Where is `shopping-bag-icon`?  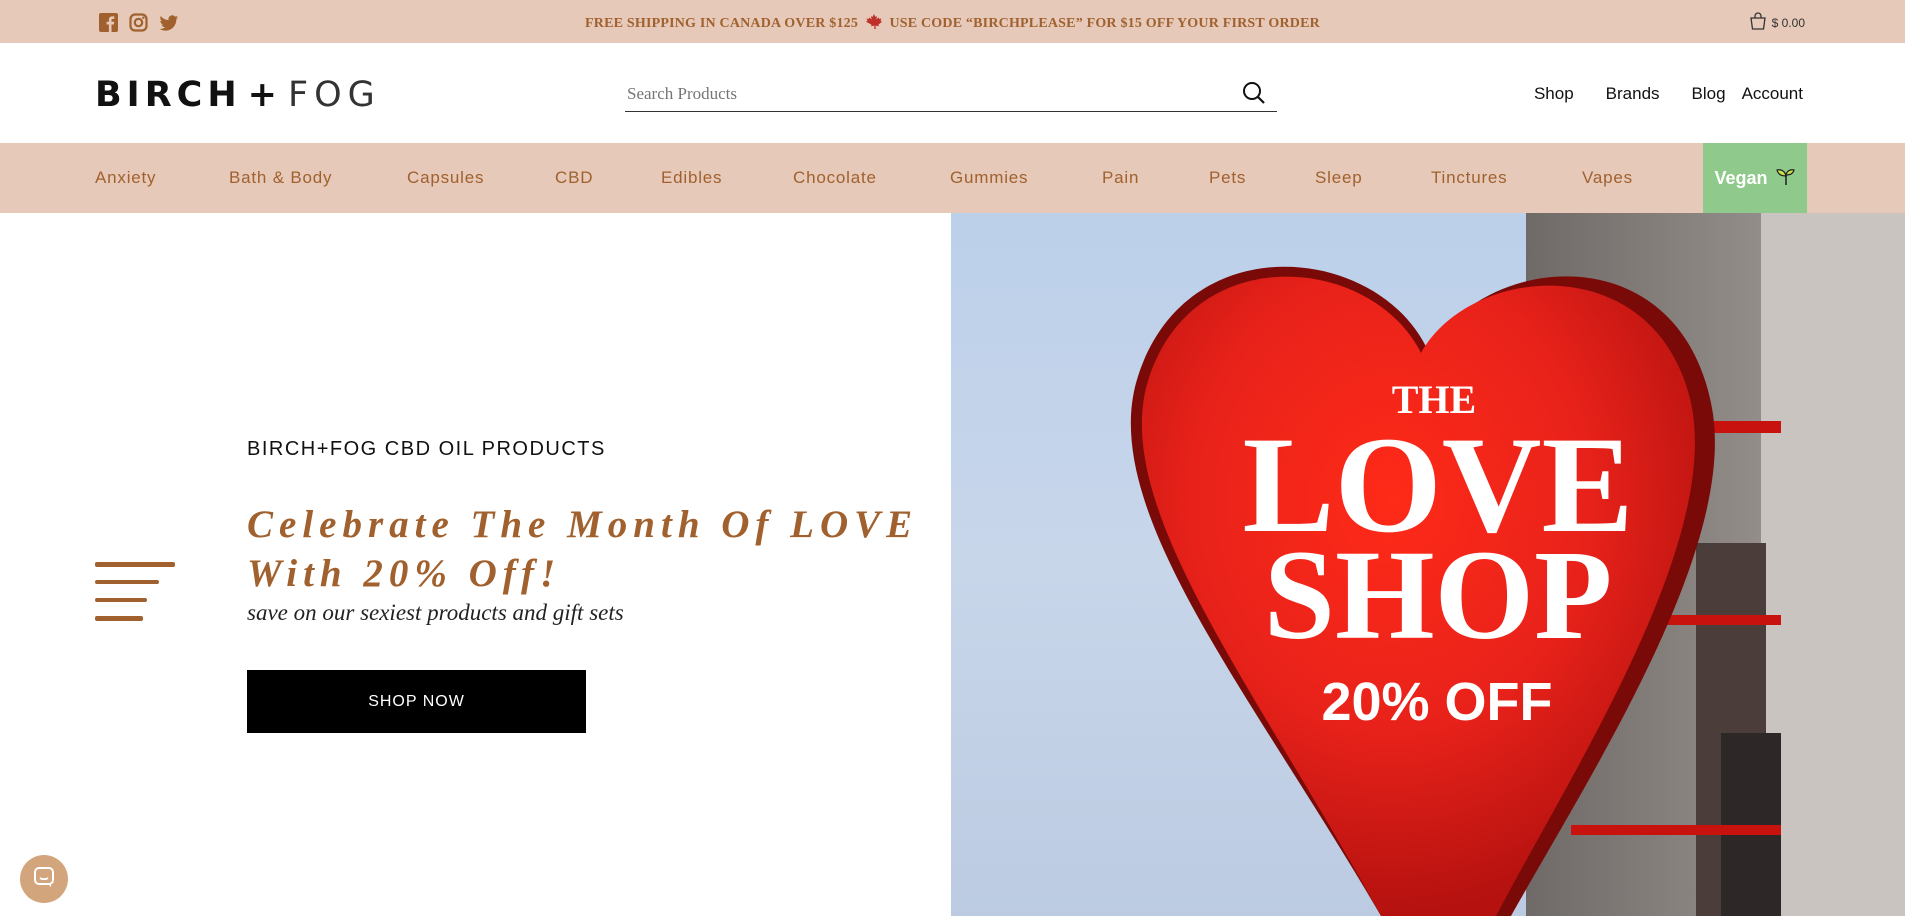 shopping-bag-icon is located at coordinates (1758, 22).